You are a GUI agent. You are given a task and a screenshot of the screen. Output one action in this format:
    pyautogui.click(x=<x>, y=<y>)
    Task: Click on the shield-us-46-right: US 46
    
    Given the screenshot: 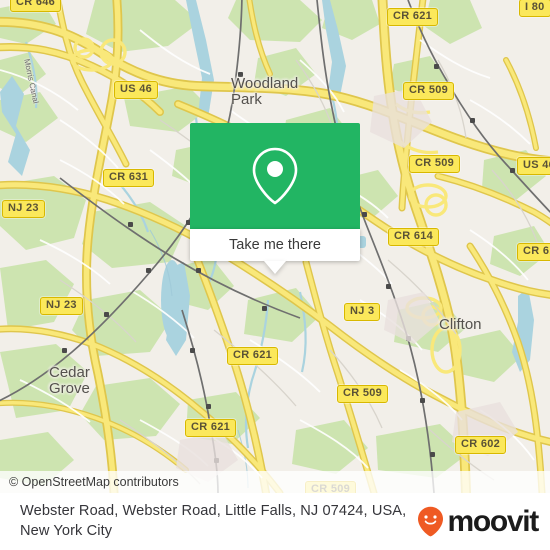 What is the action you would take?
    pyautogui.click(x=533, y=166)
    